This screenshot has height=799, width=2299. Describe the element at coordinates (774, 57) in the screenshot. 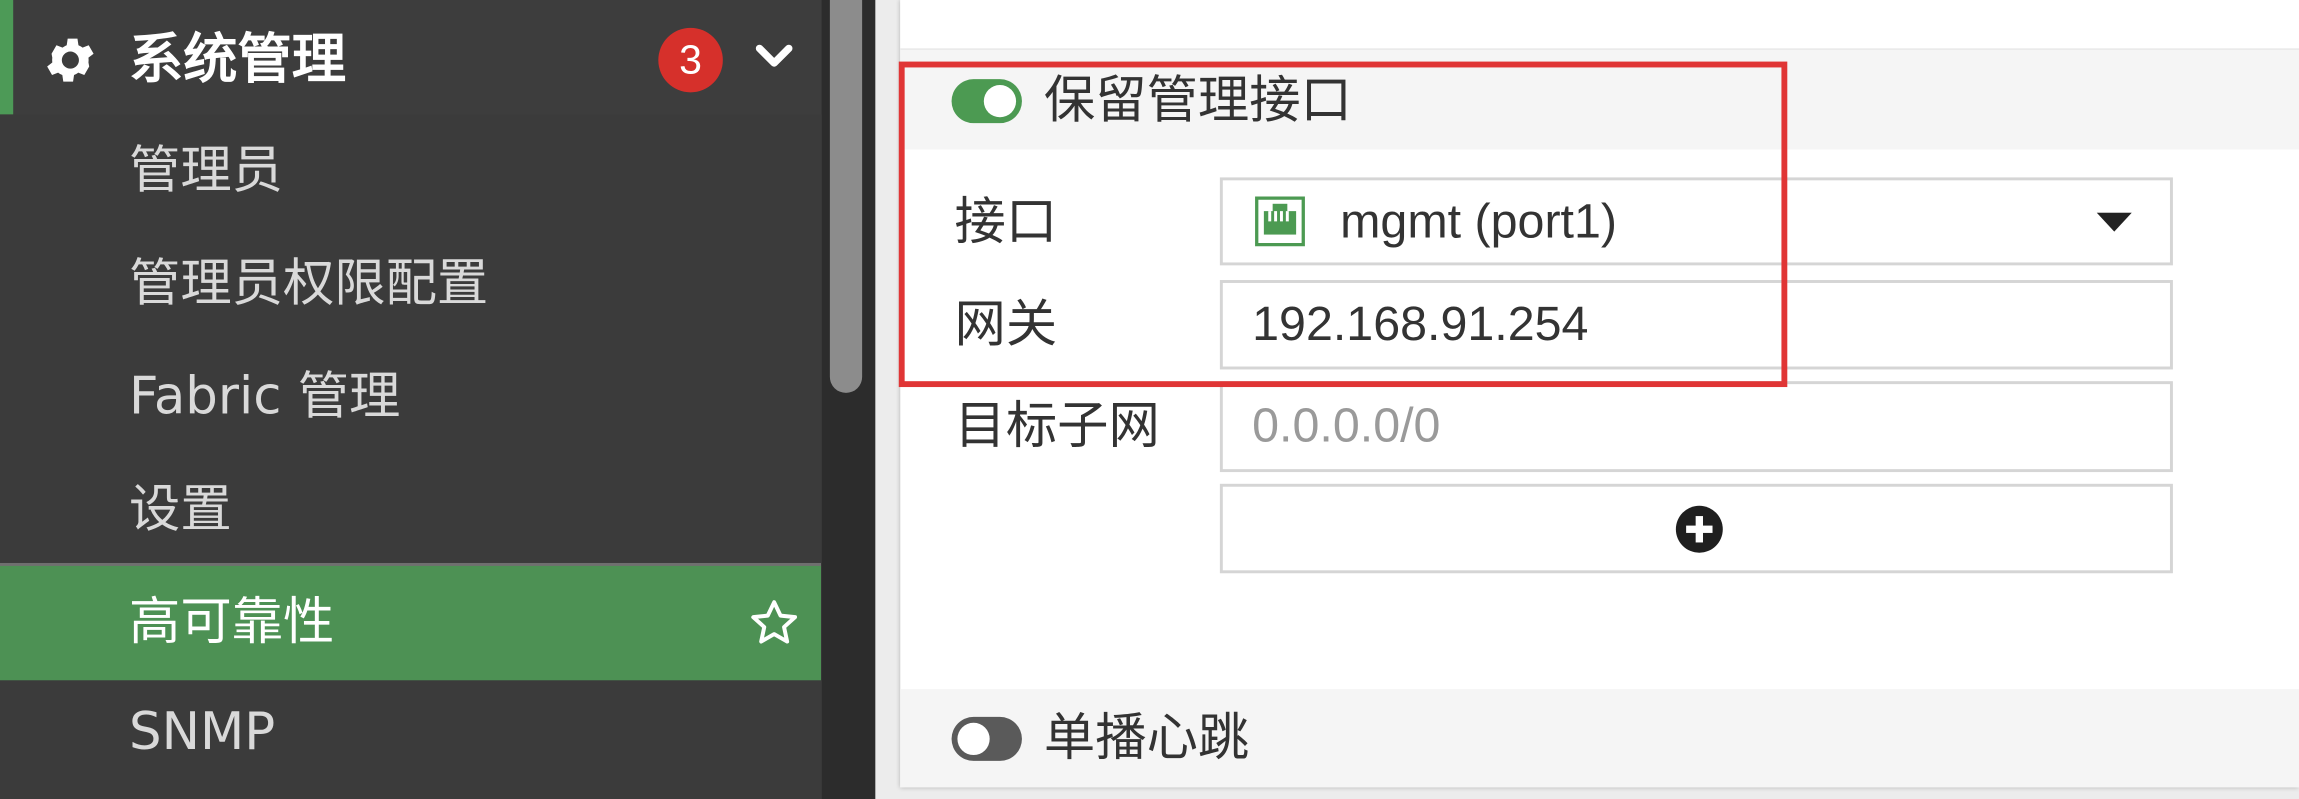

I see `chevron-down-icon` at that location.